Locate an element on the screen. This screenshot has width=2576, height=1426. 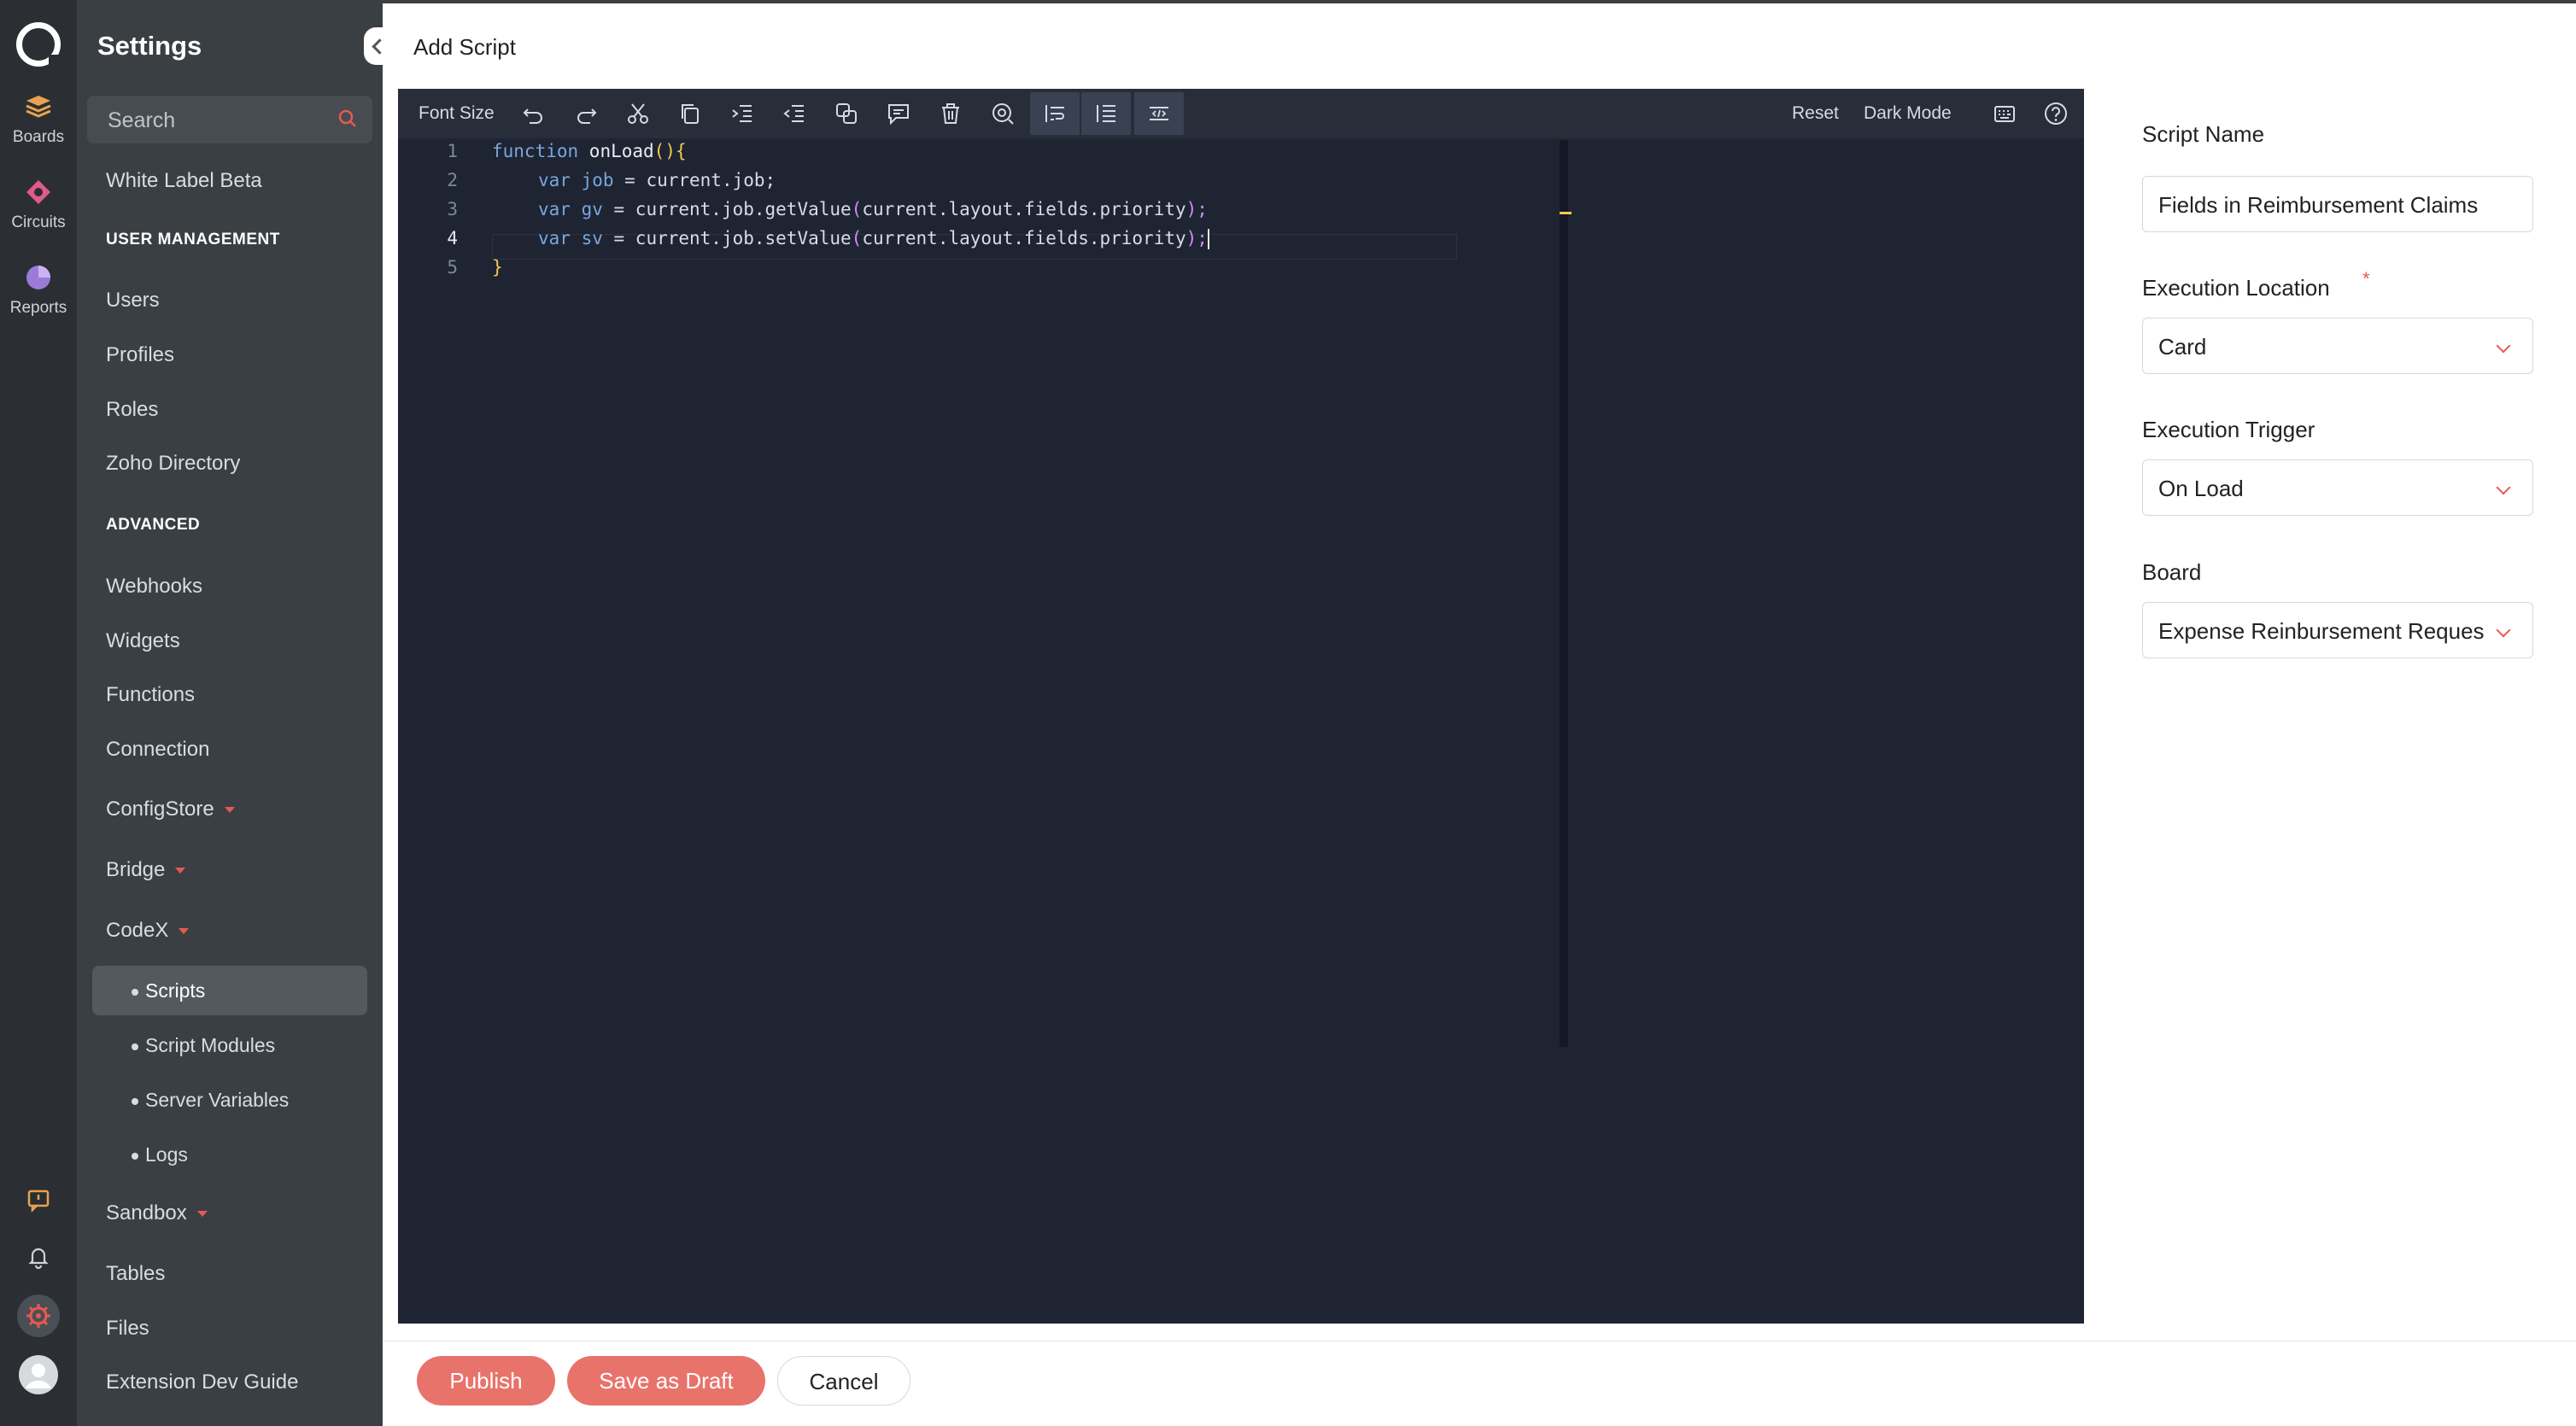
sidebar-item-codex: CodeX is located at coordinates (148, 931).